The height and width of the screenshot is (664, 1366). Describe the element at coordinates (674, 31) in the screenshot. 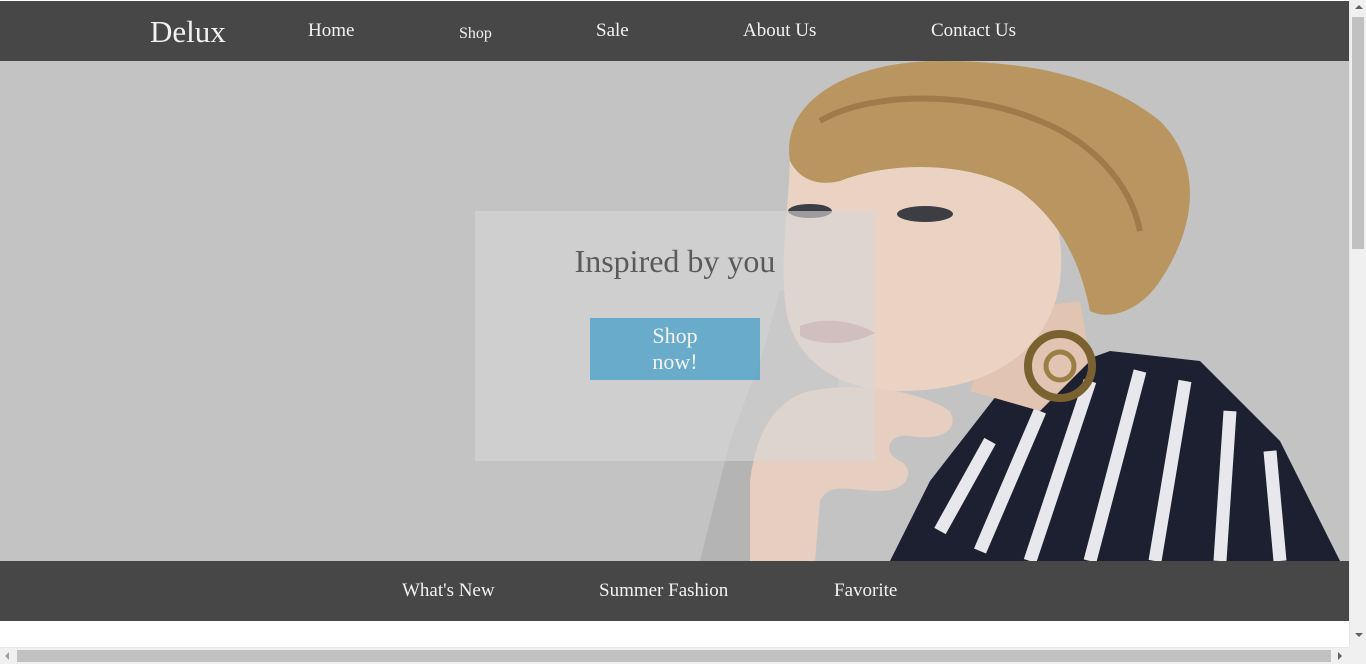

I see `top-navigation-bar: Delux Home Shop Sale About Us Contact Us` at that location.